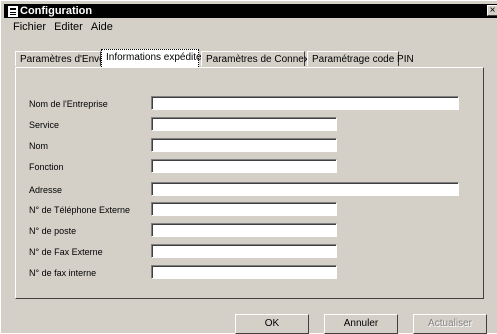  Describe the element at coordinates (63, 273) in the screenshot. I see `label-fax-interne: N° de fax interne` at that location.